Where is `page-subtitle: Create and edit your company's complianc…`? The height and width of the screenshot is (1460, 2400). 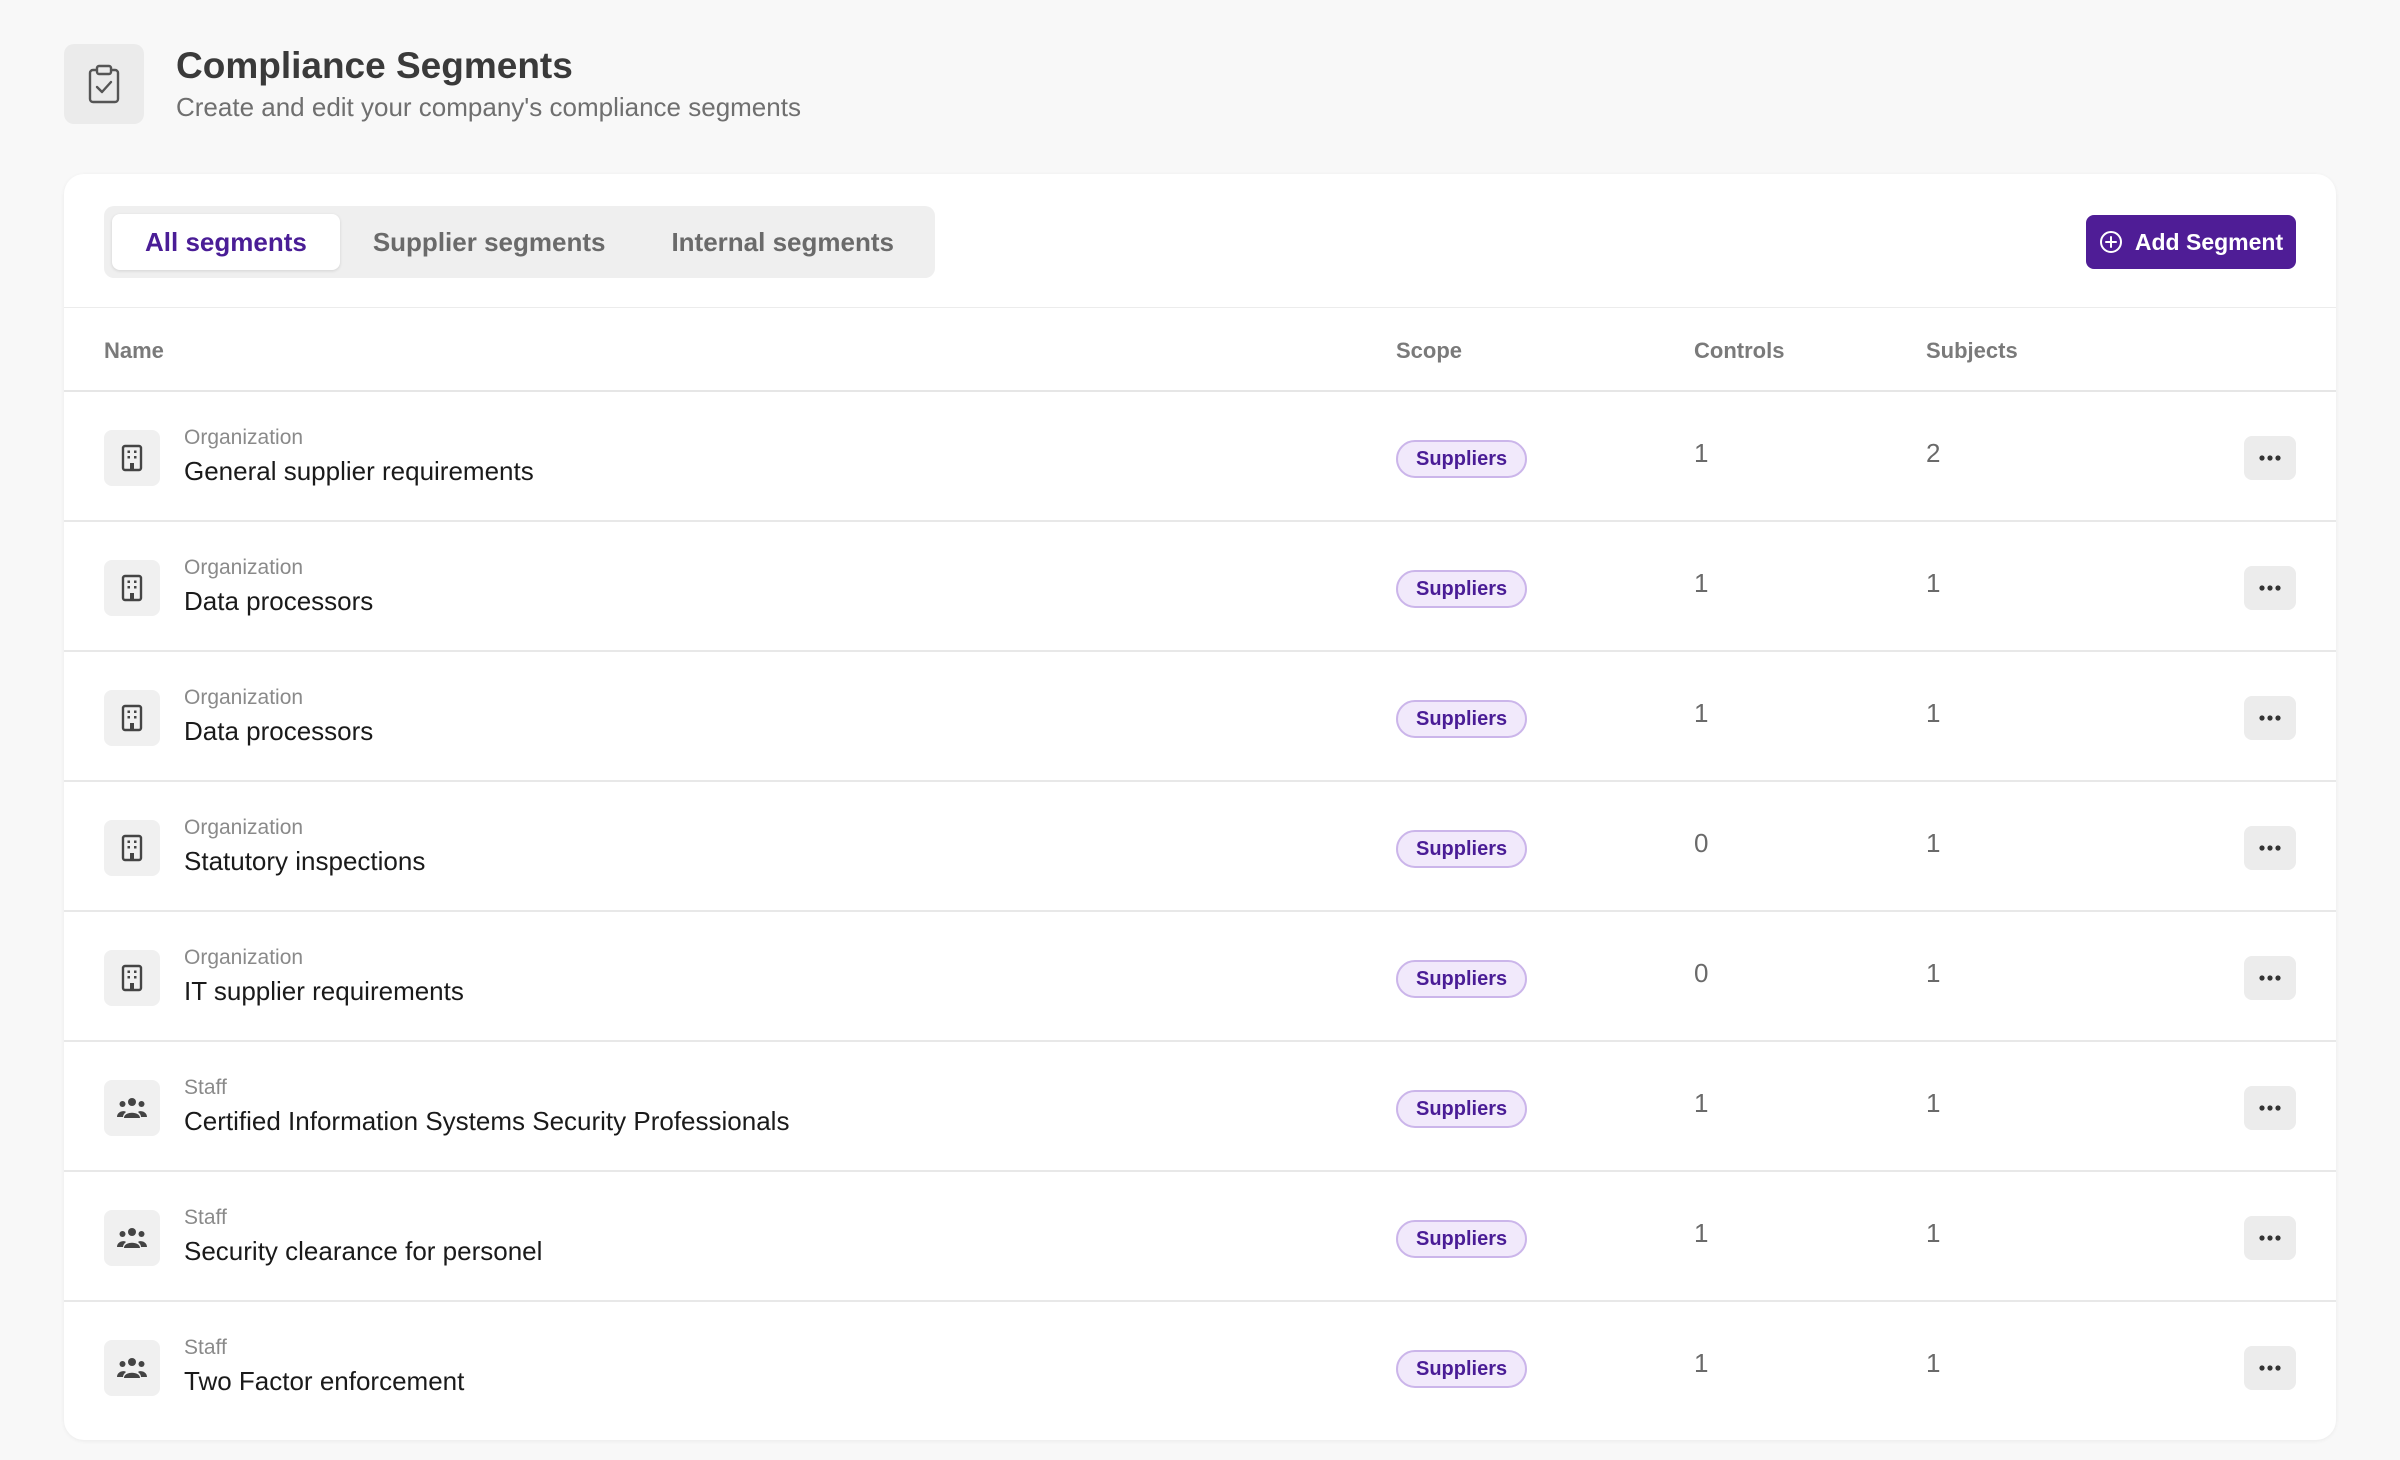 page-subtitle: Create and edit your company's complianc… is located at coordinates (488, 107).